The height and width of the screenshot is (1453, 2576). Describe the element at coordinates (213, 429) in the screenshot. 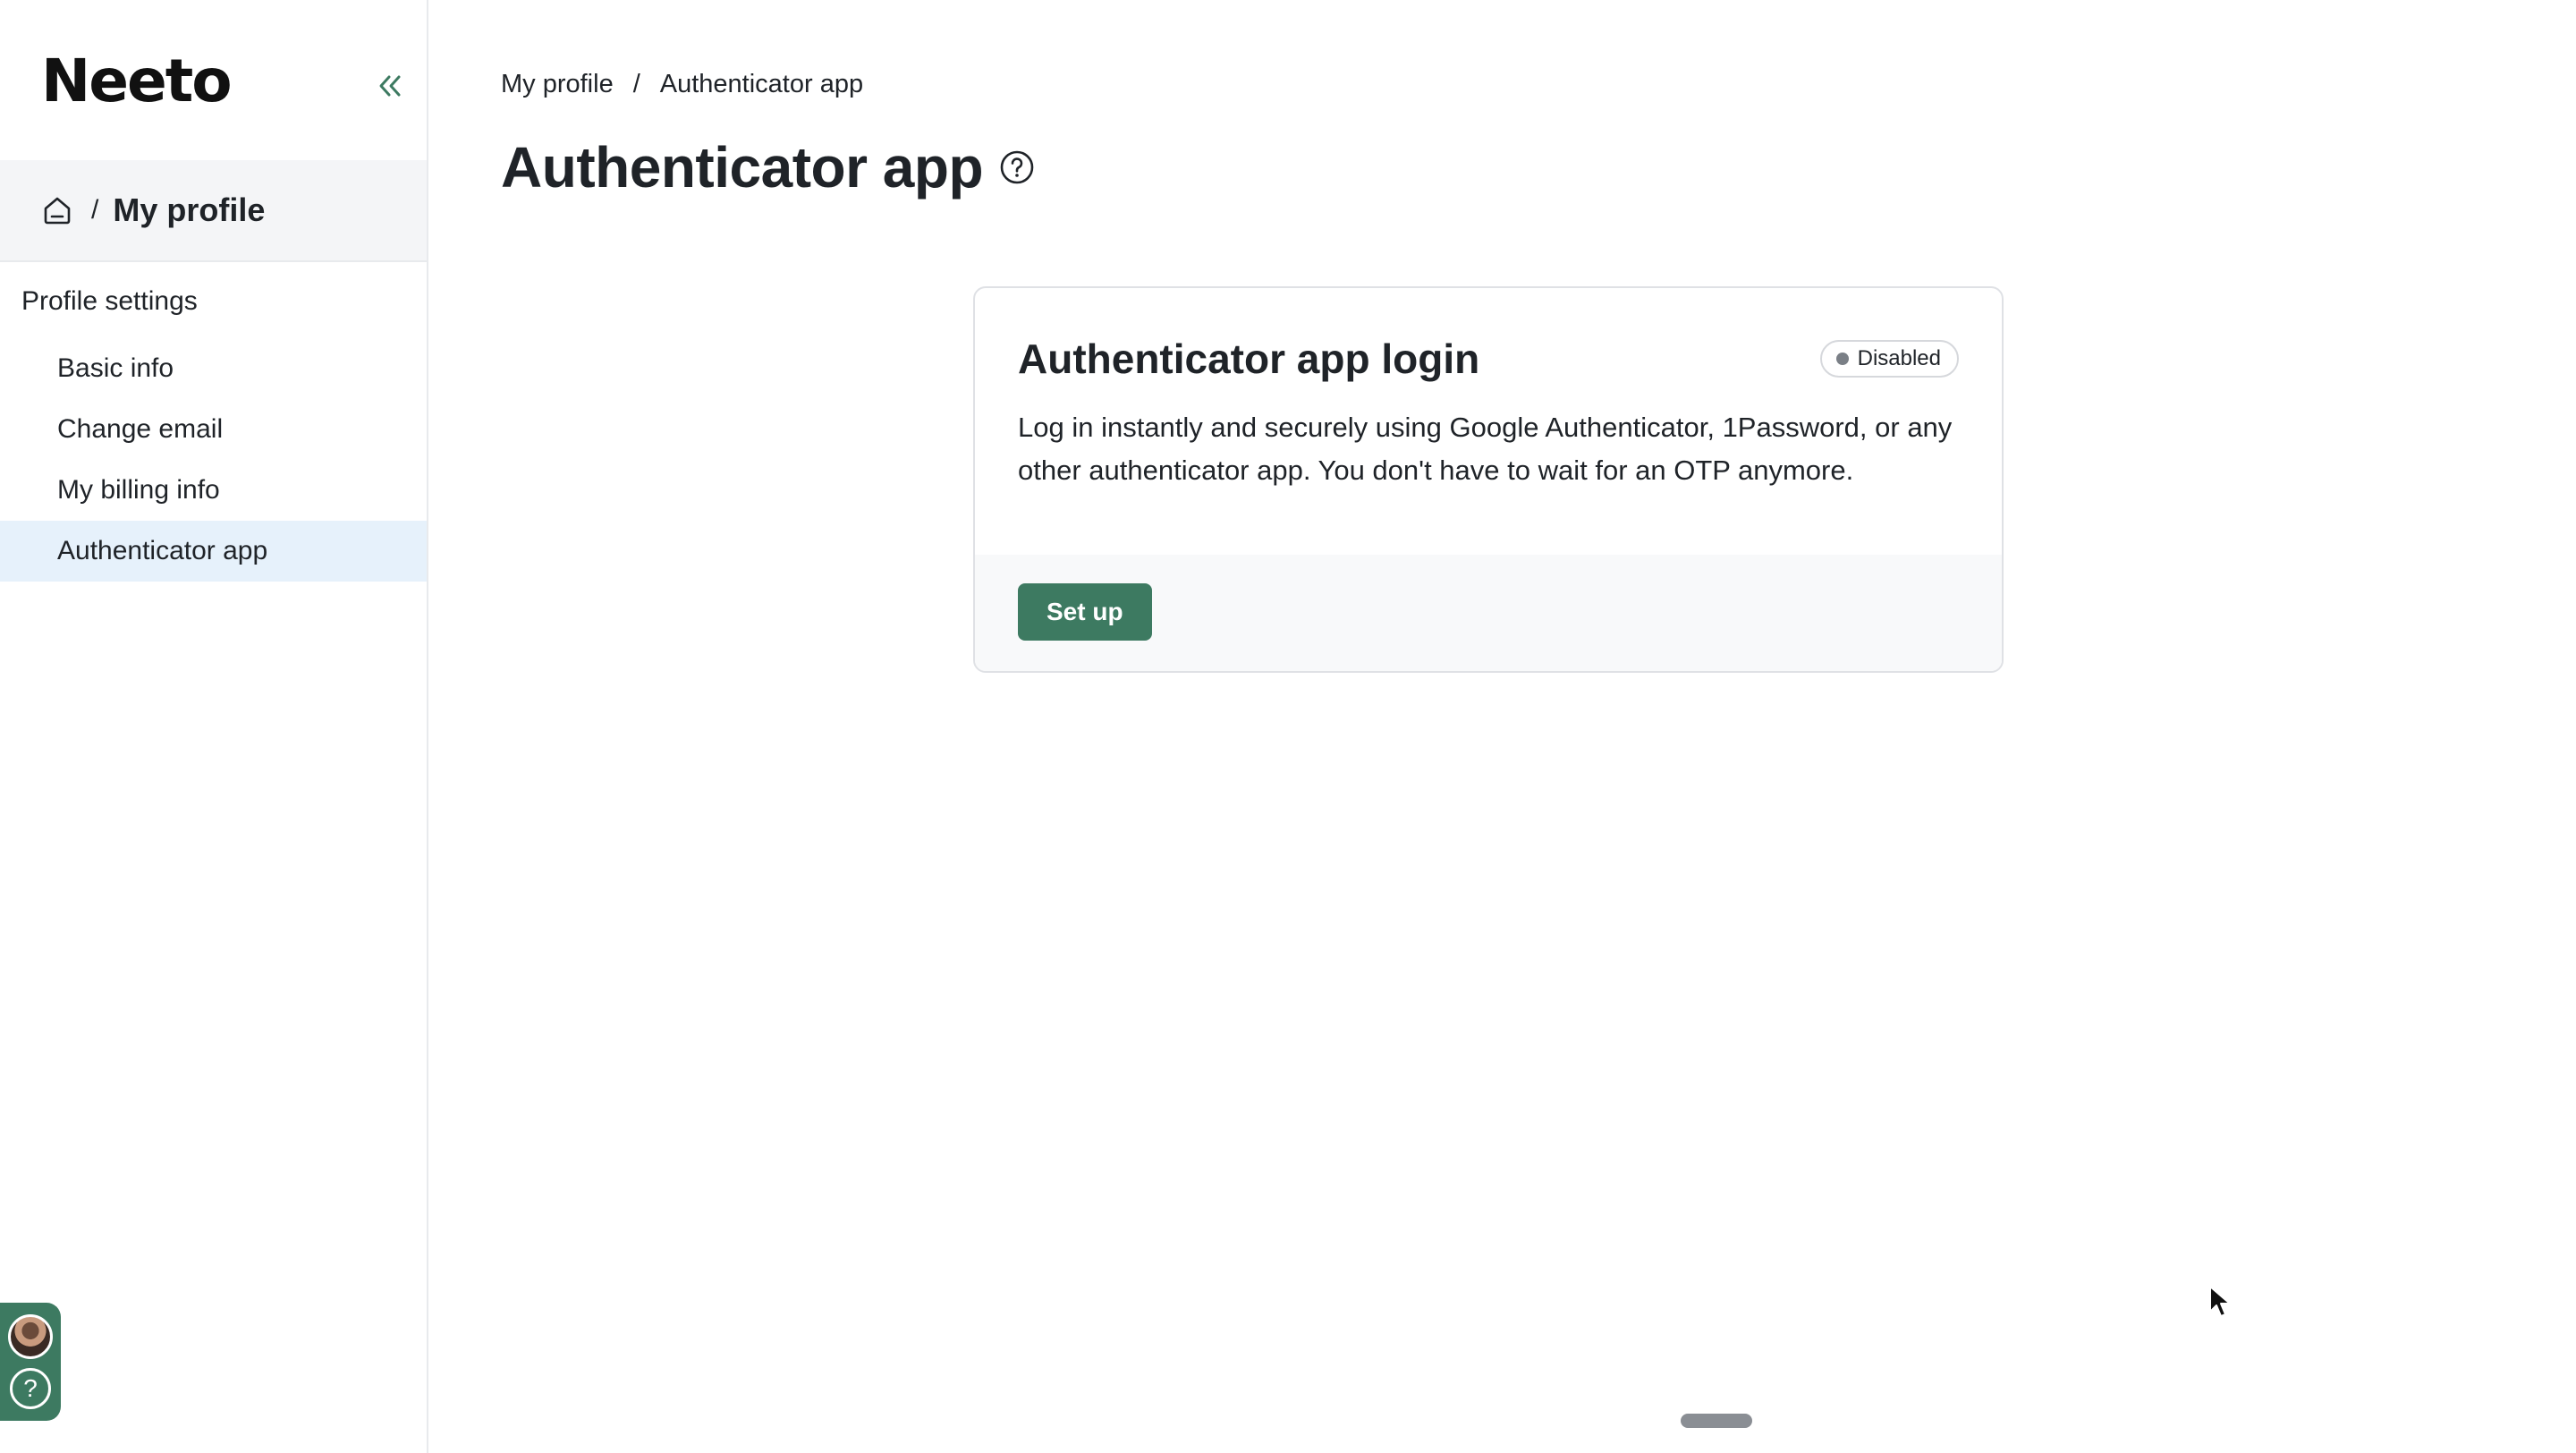

I see `sidebar-item-change-email: Change email` at that location.